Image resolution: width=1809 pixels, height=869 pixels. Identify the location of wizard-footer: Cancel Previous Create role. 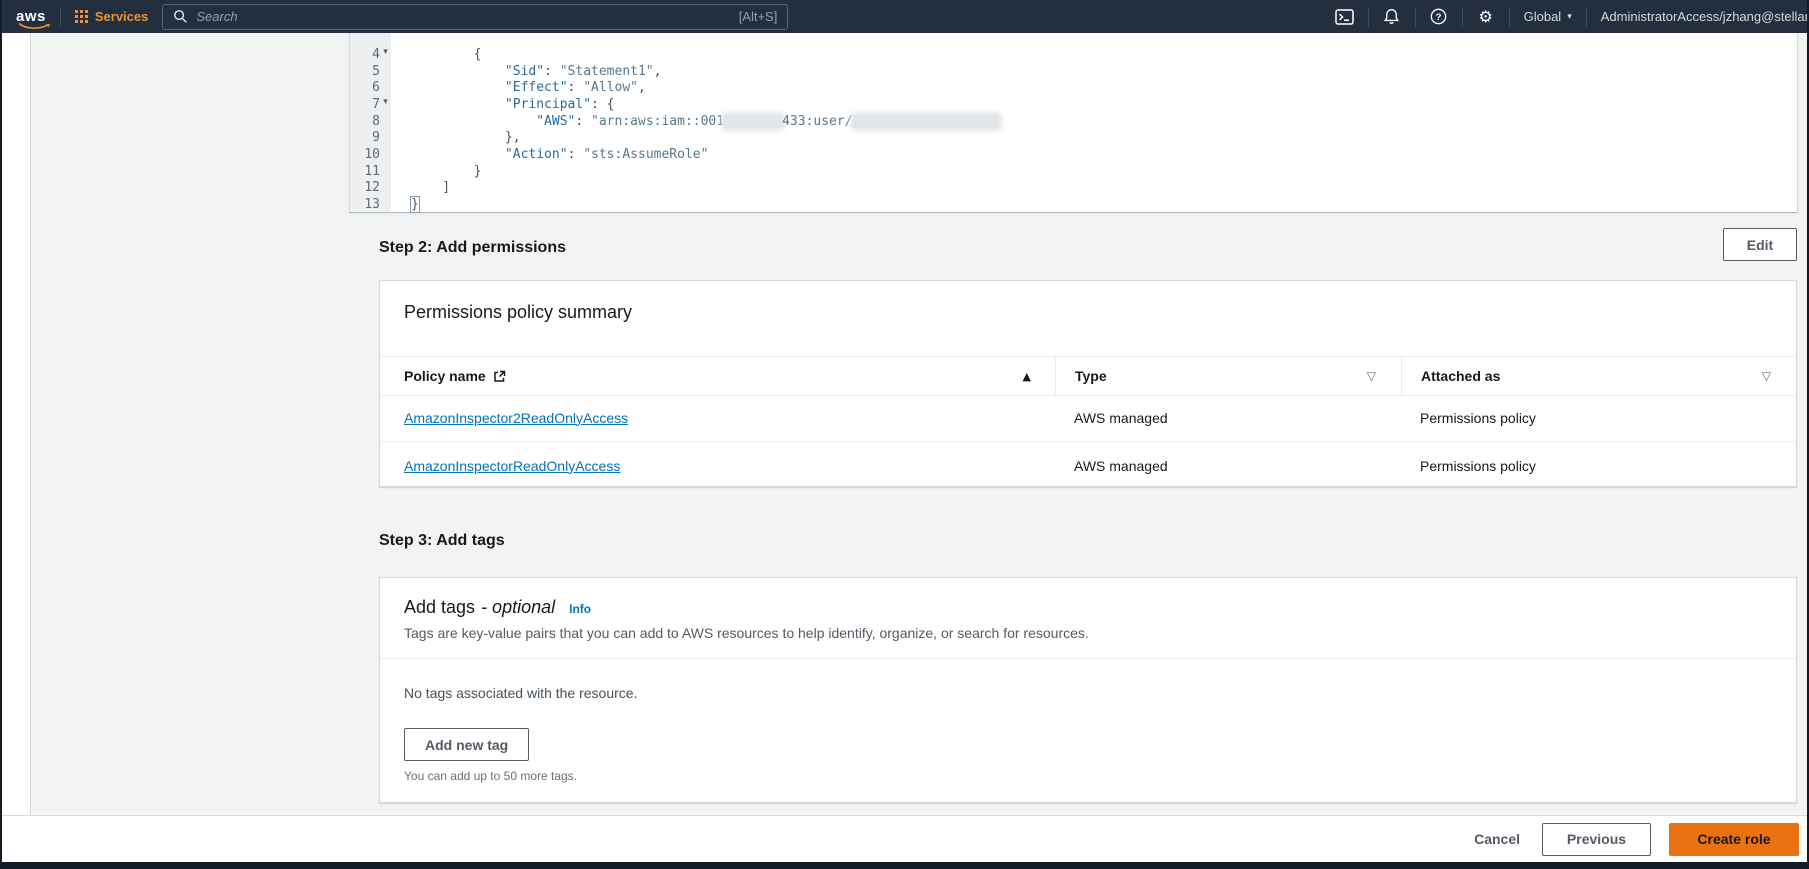
(904, 838).